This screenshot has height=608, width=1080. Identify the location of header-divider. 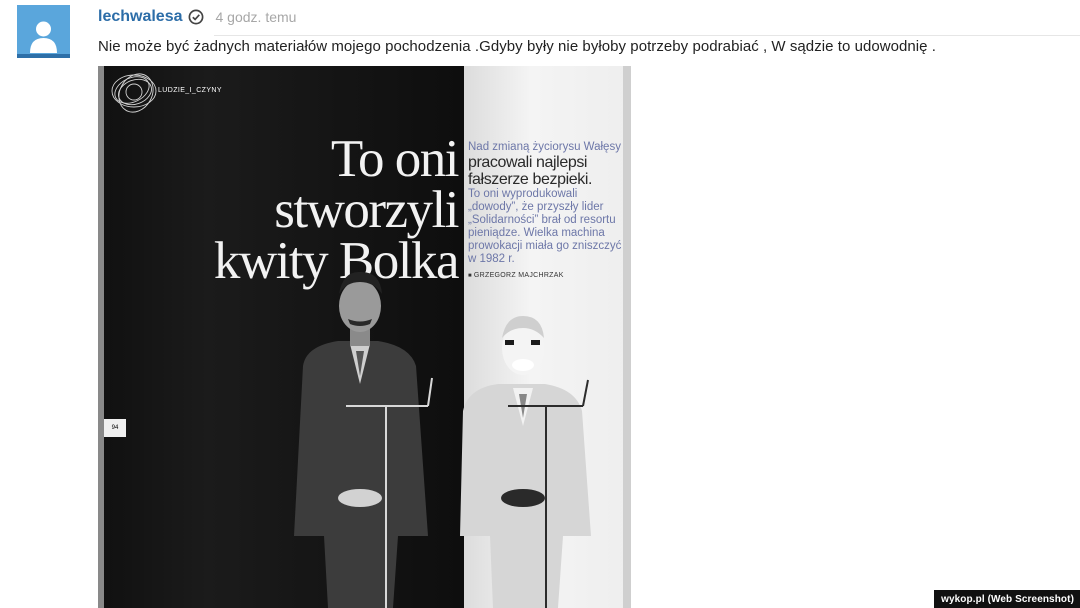
(647, 35).